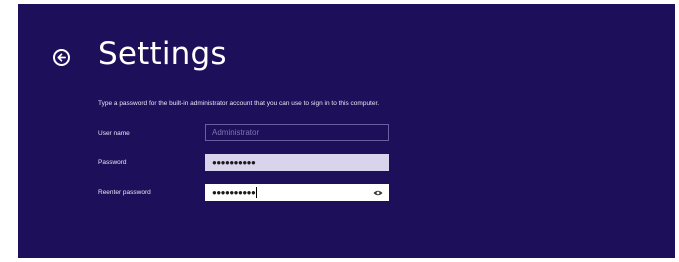 Image resolution: width=679 pixels, height=262 pixels. Describe the element at coordinates (236, 132) in the screenshot. I see `user-name-value: Administrator` at that location.